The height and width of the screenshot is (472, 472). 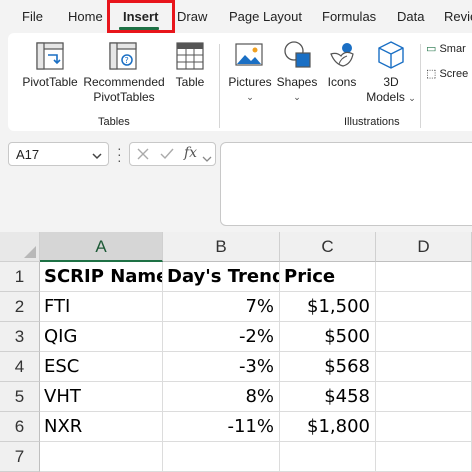 What do you see at coordinates (452, 49) in the screenshot?
I see `smartart-label: Smar` at bounding box center [452, 49].